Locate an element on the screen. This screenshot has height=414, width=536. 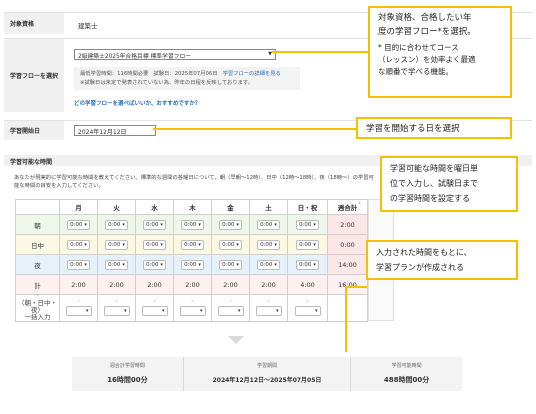
min-hours-text: 最低学習時間：116時間必要 is located at coordinates (114, 74).